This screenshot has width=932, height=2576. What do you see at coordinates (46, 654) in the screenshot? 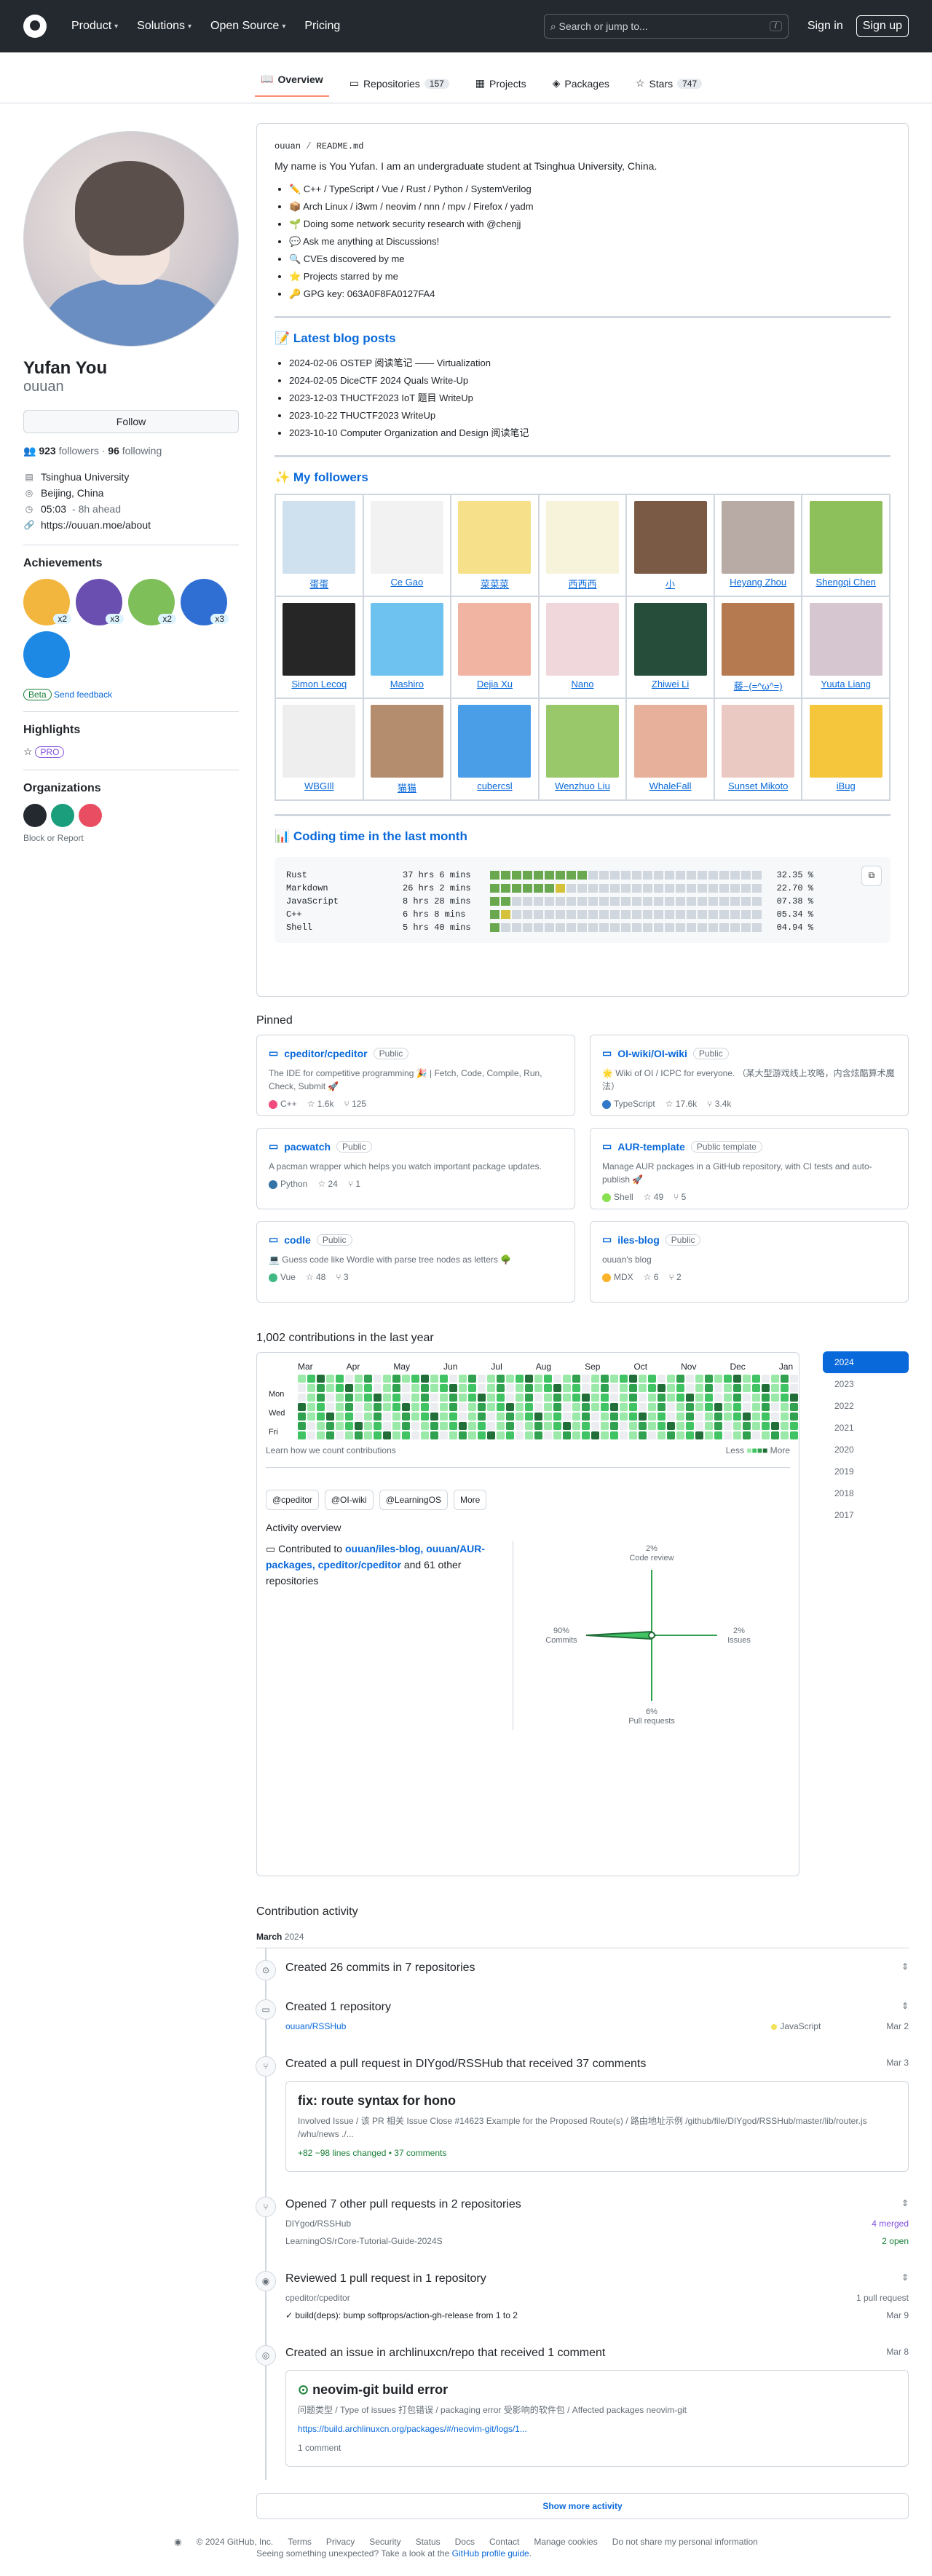
I see `achievement-badge` at bounding box center [46, 654].